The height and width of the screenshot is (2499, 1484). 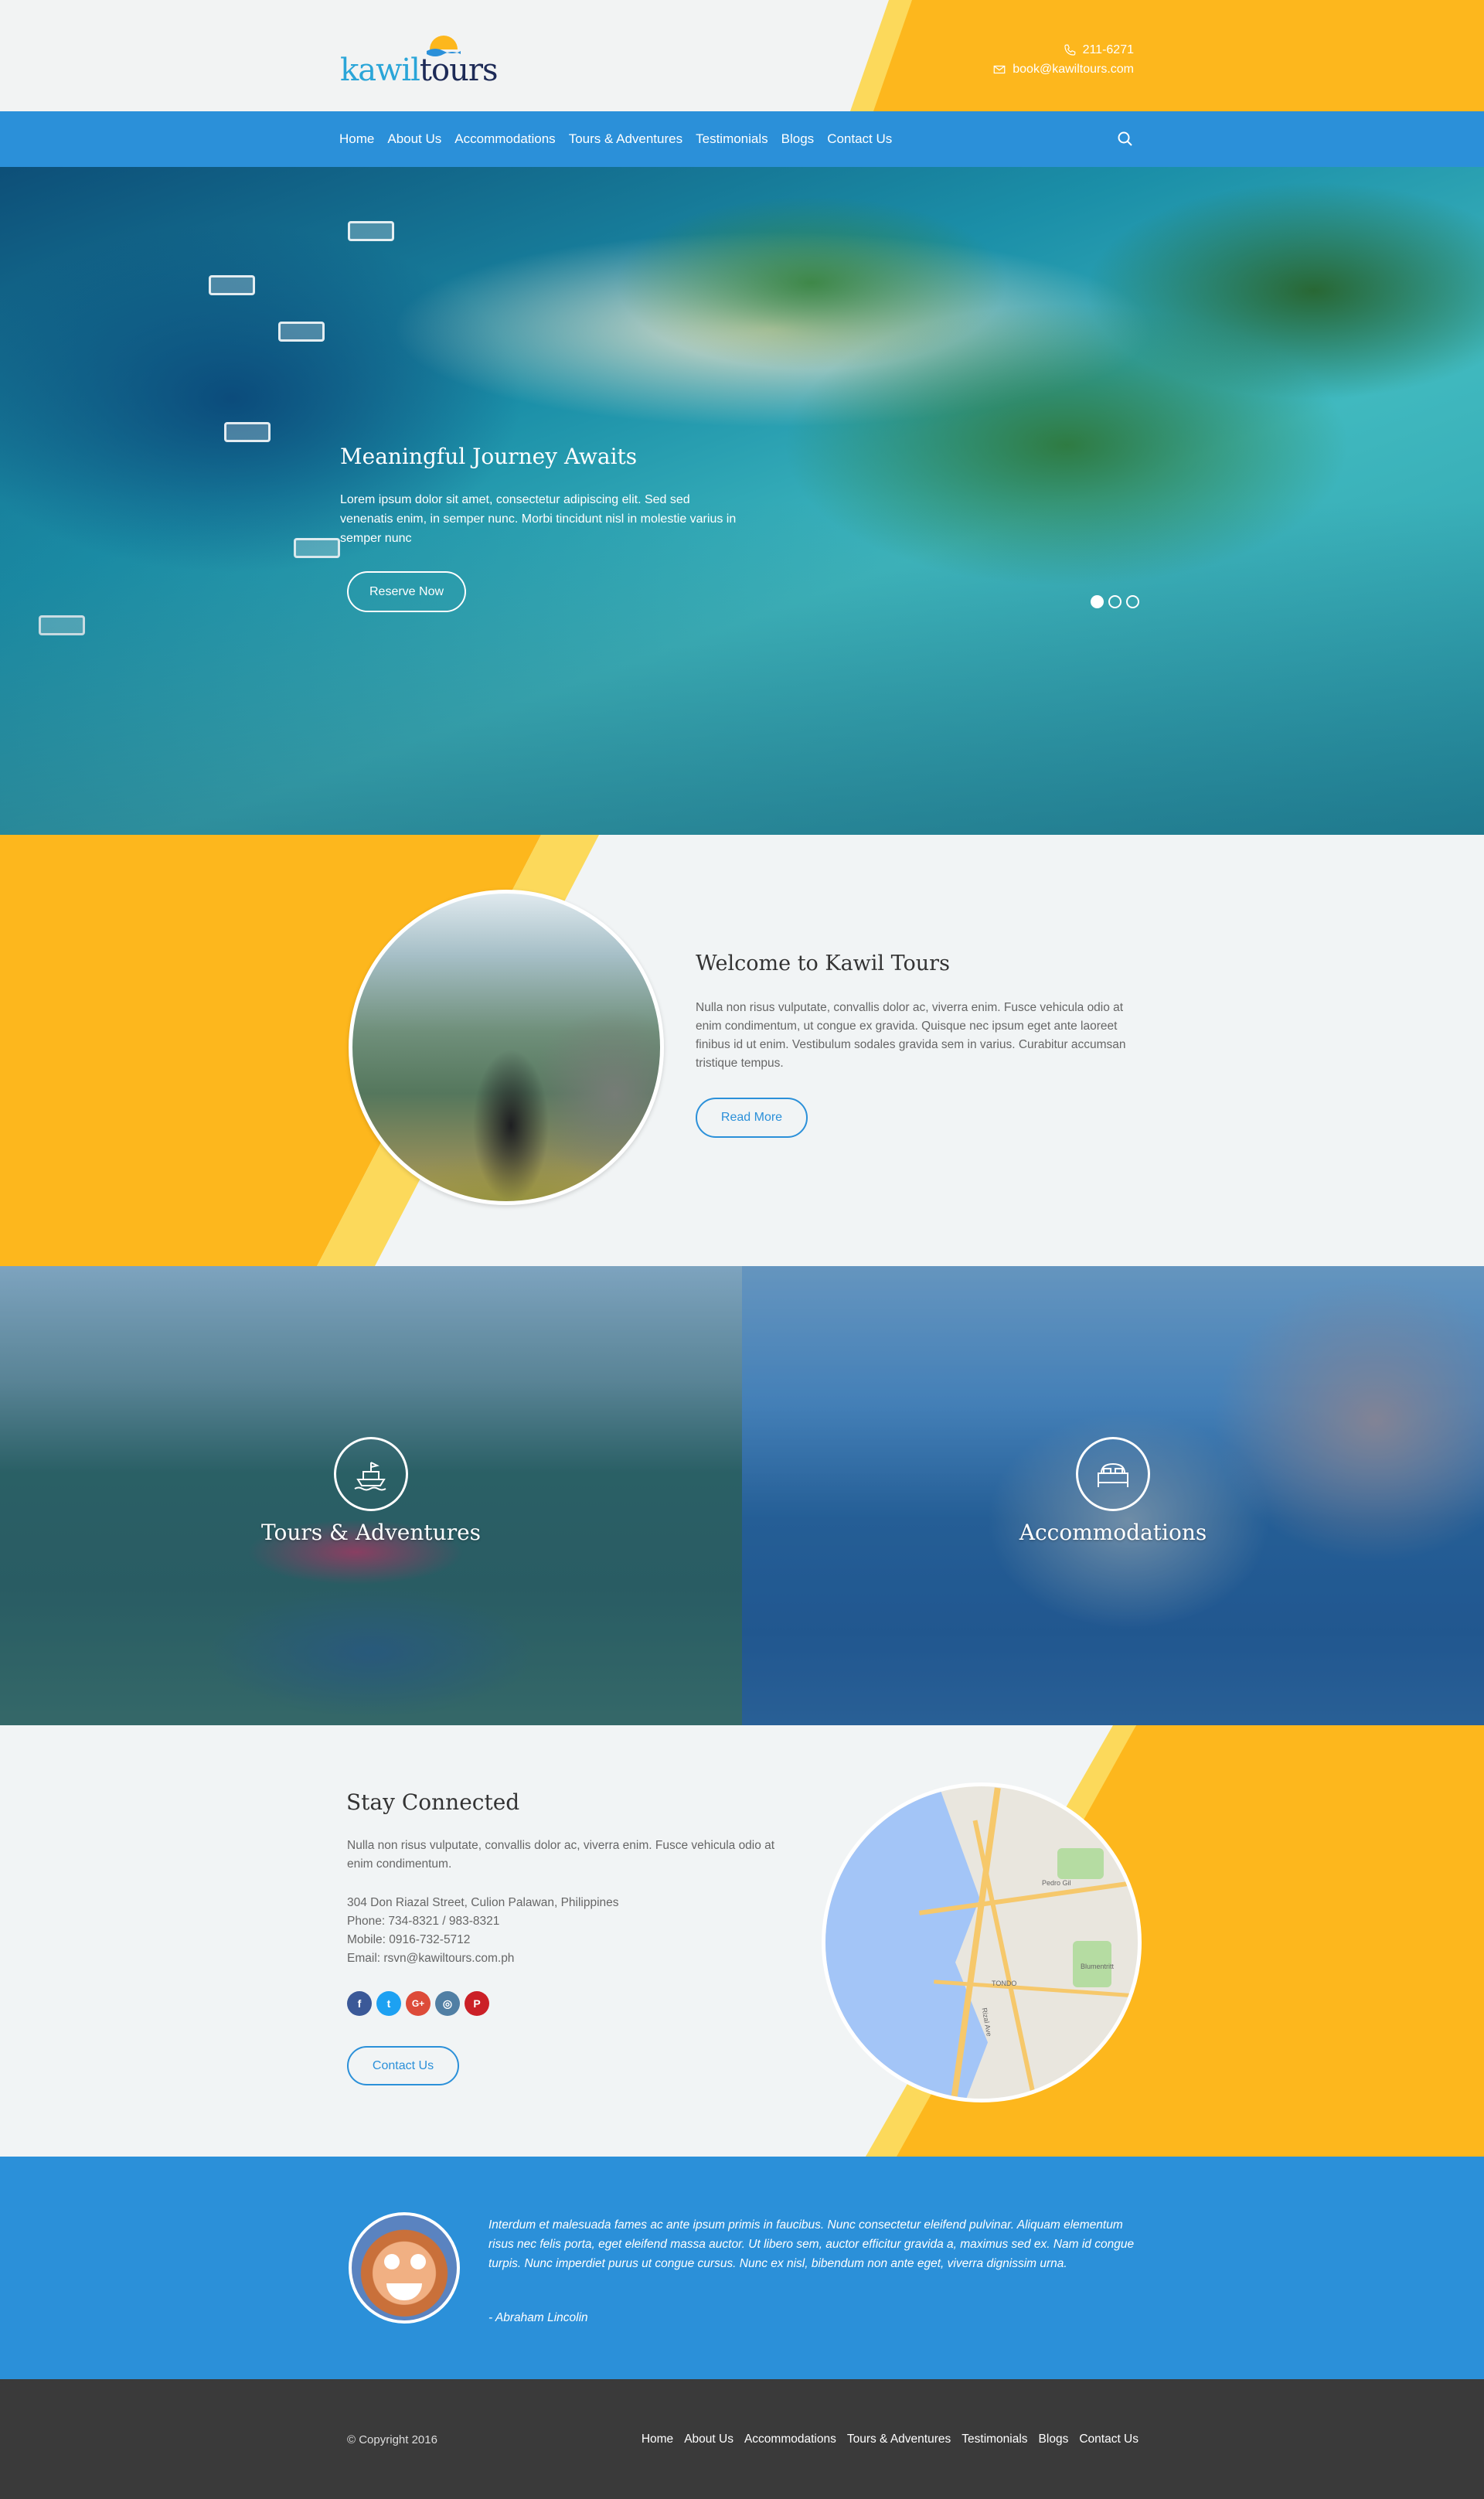 What do you see at coordinates (406, 591) in the screenshot?
I see `reserve-now-button: Reserve Now` at bounding box center [406, 591].